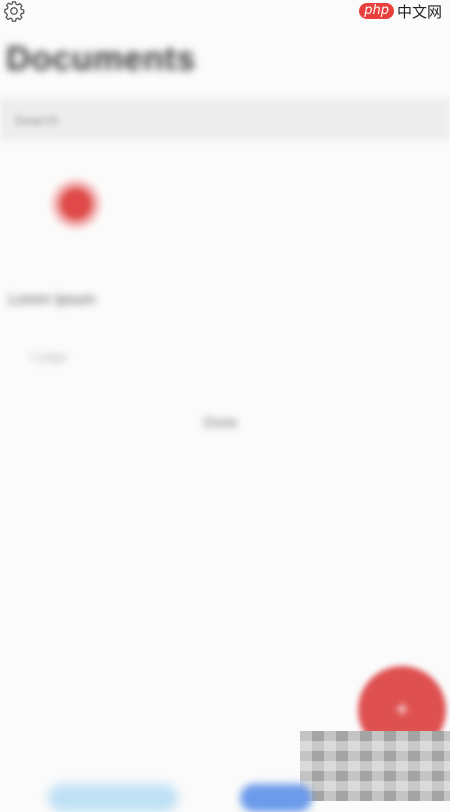 The width and height of the screenshot is (450, 812). Describe the element at coordinates (376, 11) in the screenshot. I see `watermark-badge: php` at that location.